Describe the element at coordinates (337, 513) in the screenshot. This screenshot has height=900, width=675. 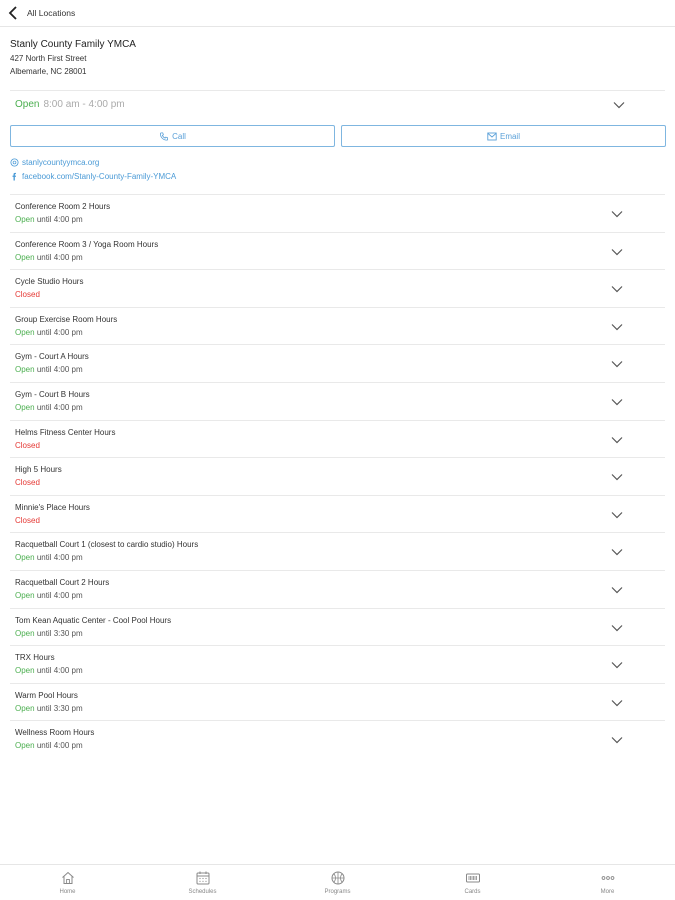
I see `facility-row: Minnie's Place Hours Closed` at that location.